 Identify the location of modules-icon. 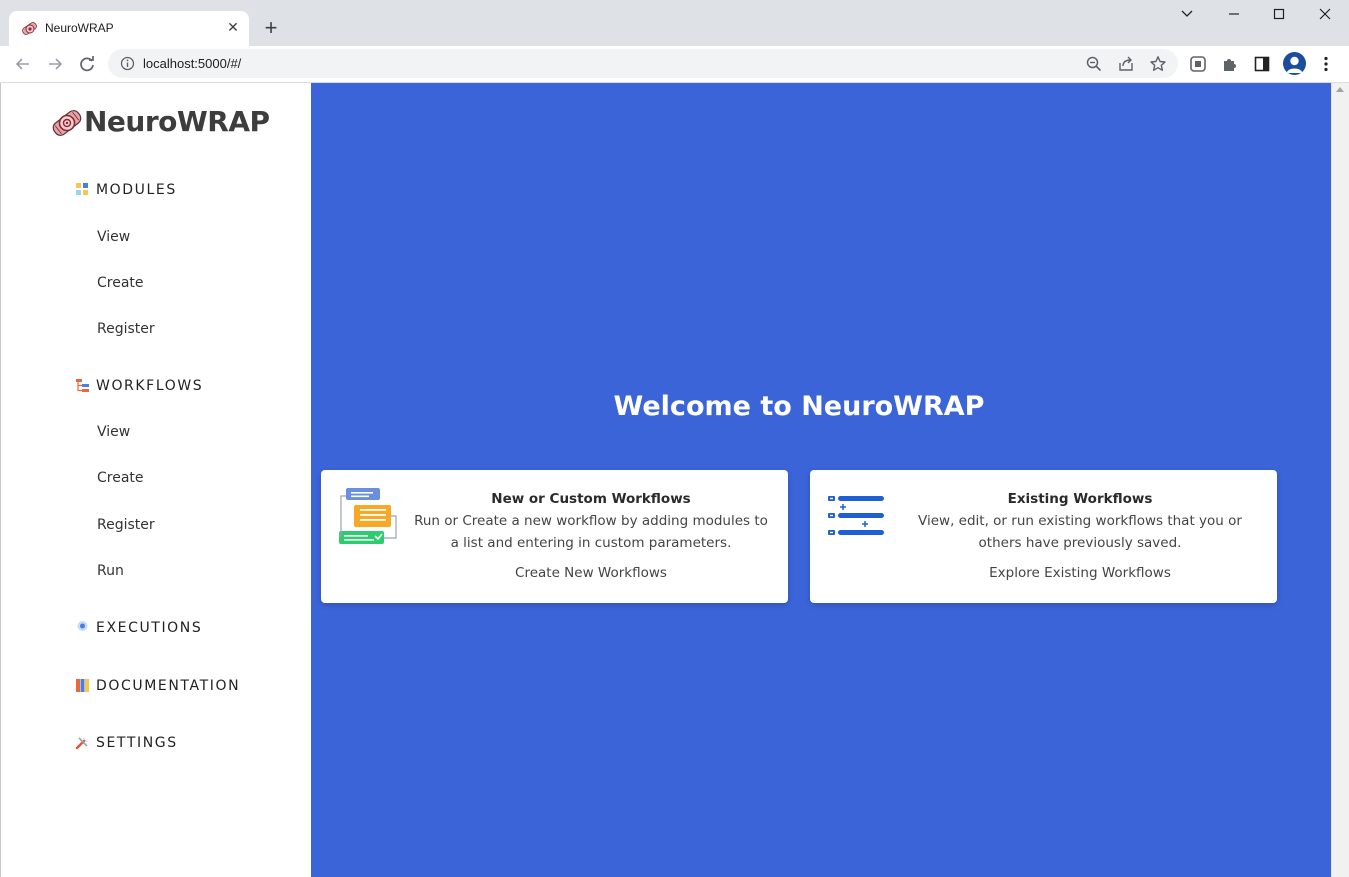
(82, 189).